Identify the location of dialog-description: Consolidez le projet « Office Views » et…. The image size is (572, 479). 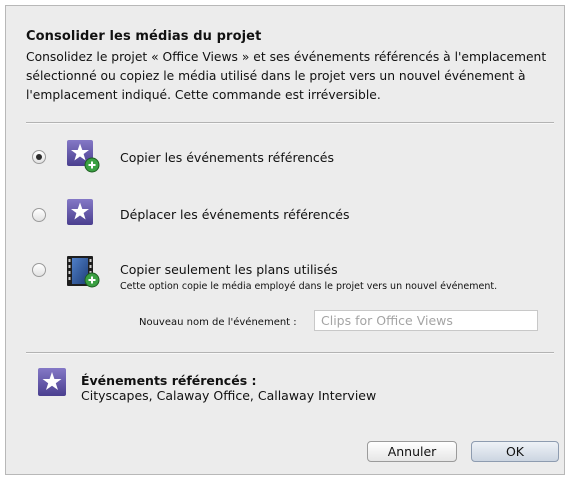
(286, 76).